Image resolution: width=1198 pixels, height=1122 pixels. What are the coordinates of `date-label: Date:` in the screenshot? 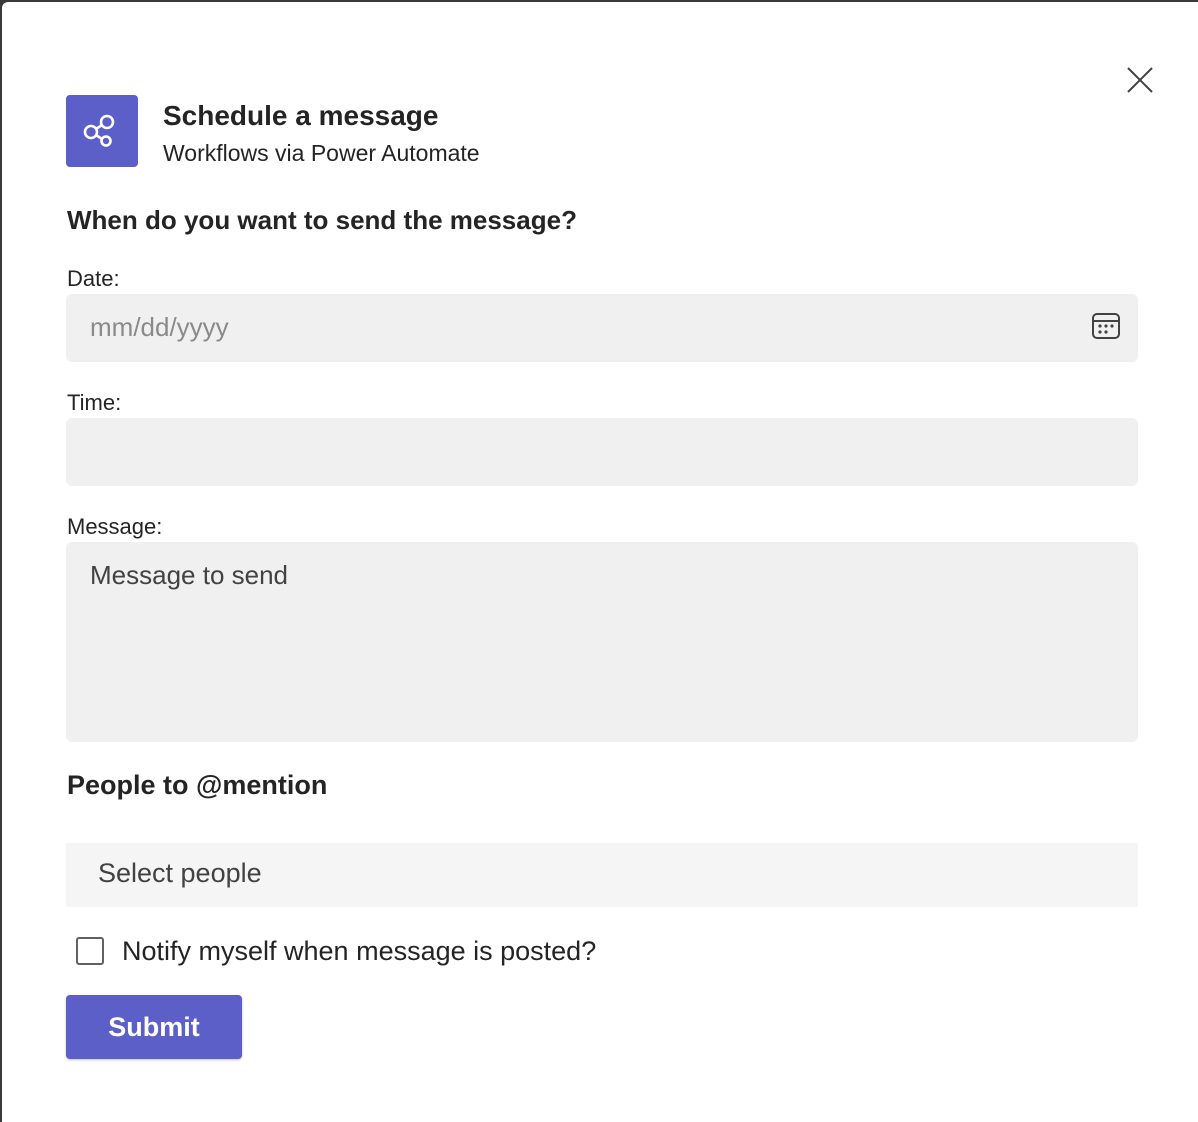 It's located at (93, 278).